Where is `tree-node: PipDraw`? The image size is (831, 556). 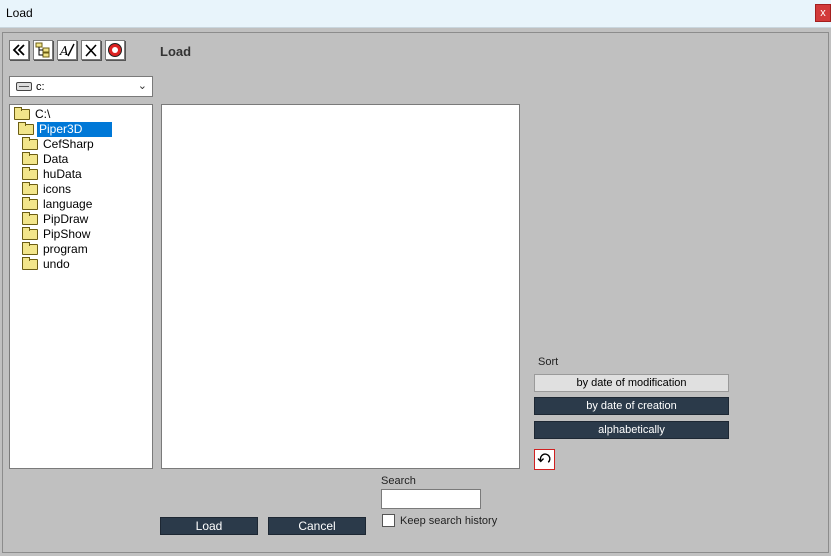
tree-node: PipDraw is located at coordinates (56, 219).